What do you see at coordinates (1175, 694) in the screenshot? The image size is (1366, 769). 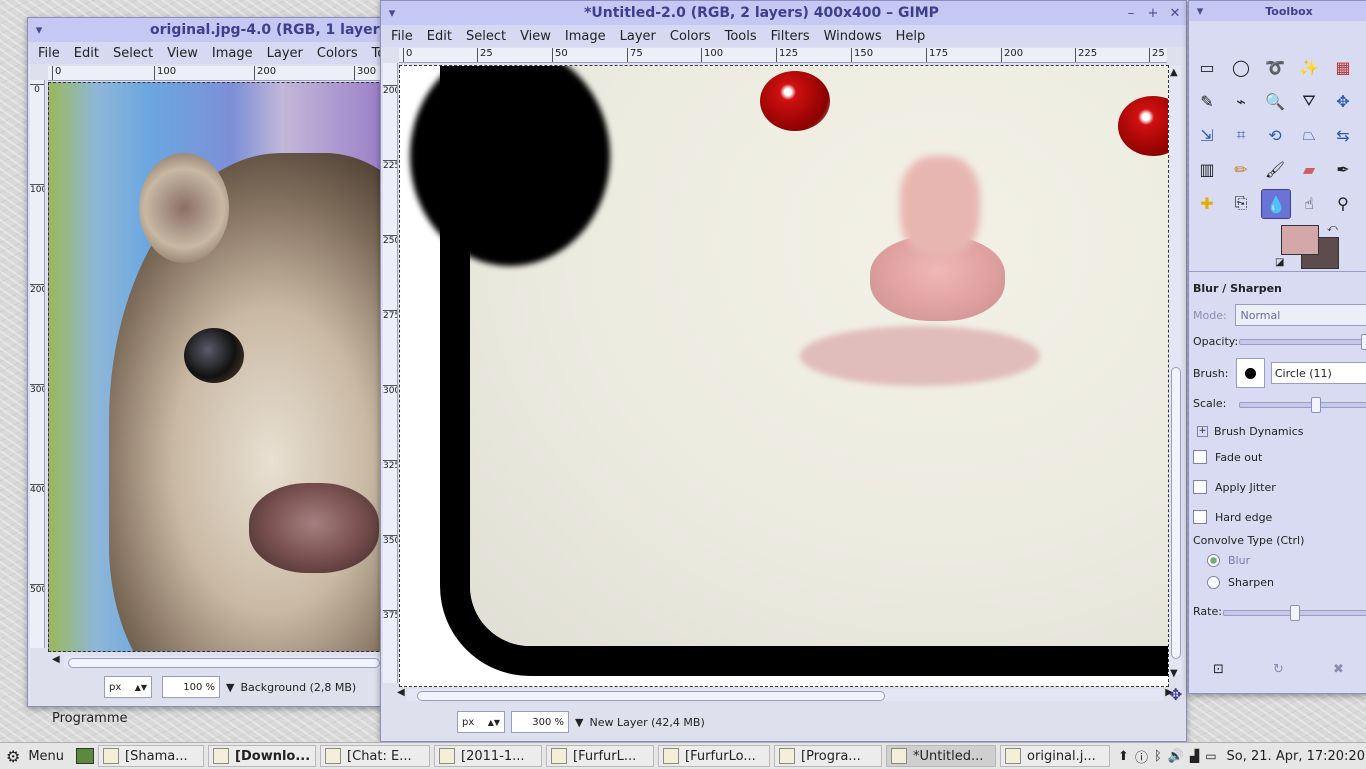 I see `navigate-icon: ✥` at bounding box center [1175, 694].